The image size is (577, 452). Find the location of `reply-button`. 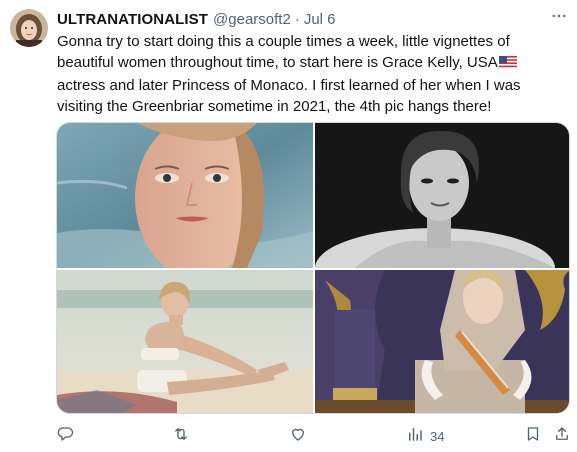

reply-button is located at coordinates (65, 436).